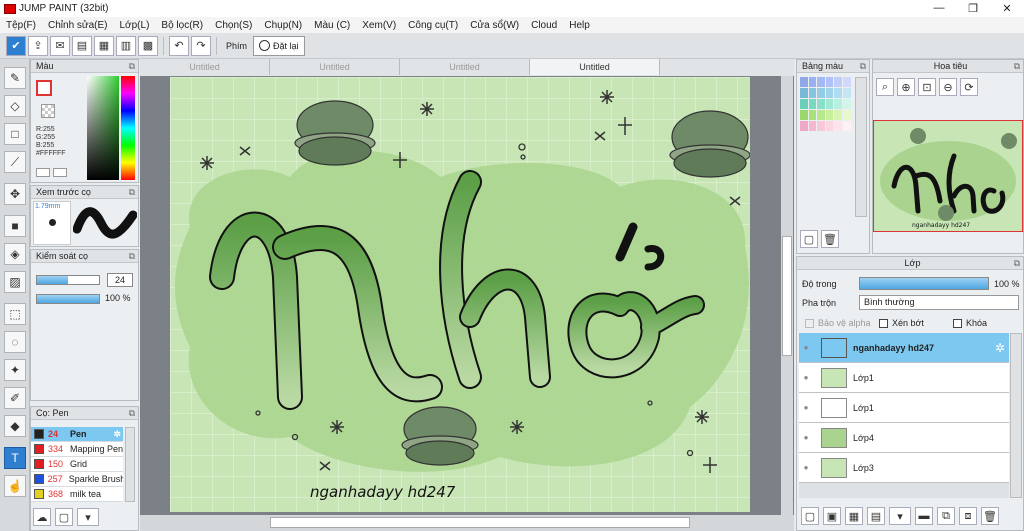  What do you see at coordinates (15, 162) in the screenshot?
I see `line-tool-icon: ⟋` at bounding box center [15, 162].